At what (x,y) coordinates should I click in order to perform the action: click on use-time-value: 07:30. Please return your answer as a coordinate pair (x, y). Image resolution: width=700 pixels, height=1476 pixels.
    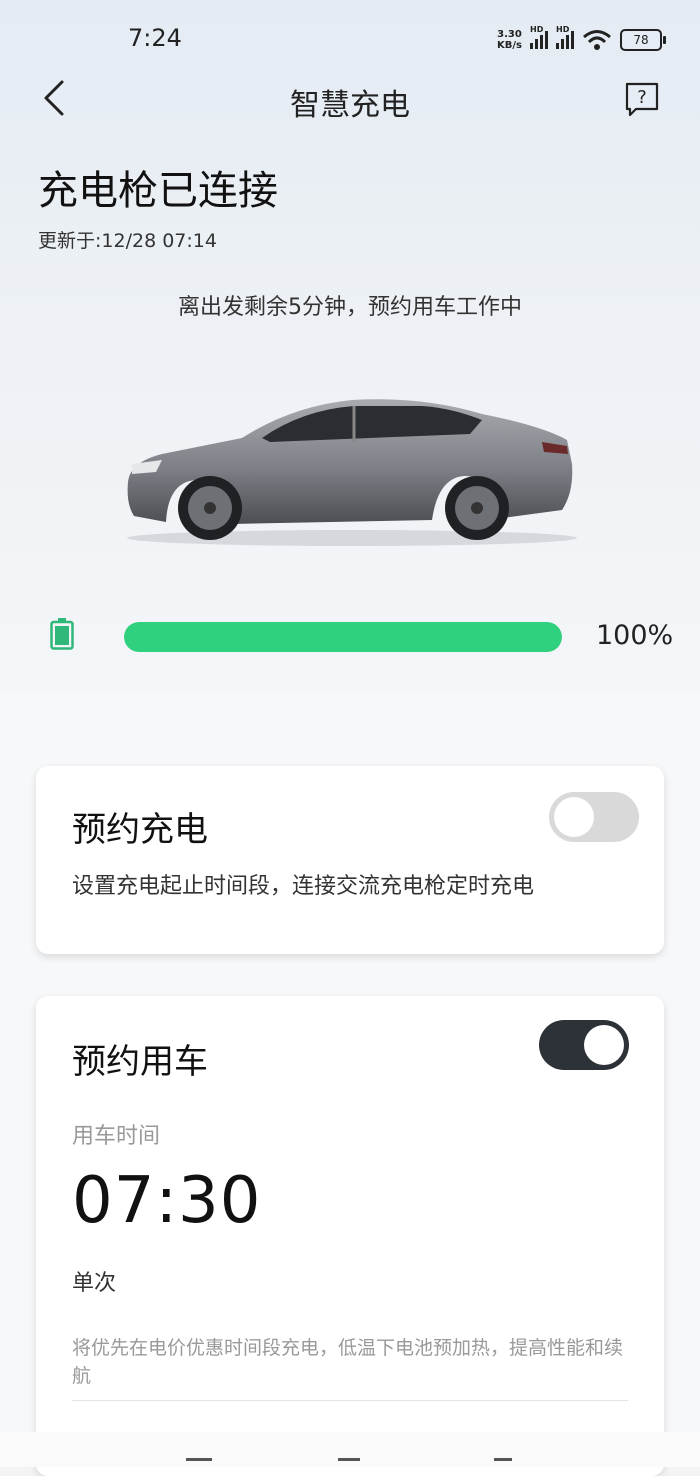
    Looking at the image, I should click on (166, 1201).